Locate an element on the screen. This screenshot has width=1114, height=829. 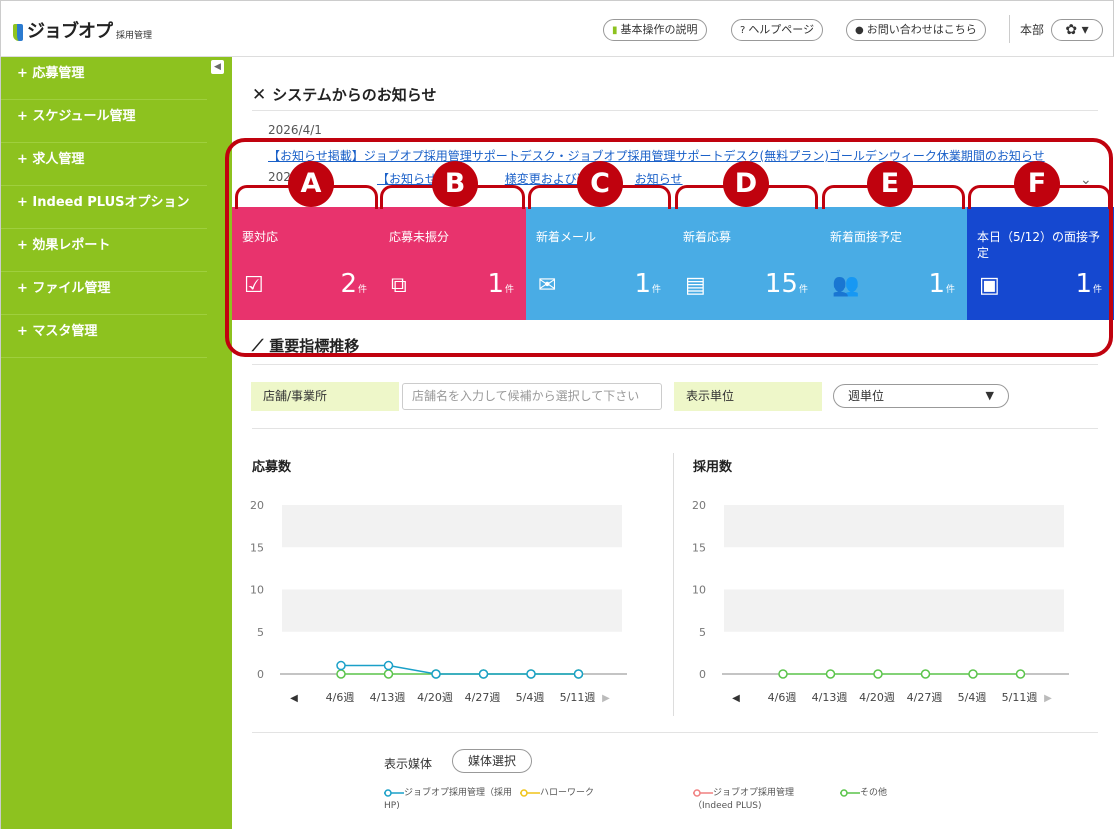
annotation-badge: A is located at coordinates (311, 184).